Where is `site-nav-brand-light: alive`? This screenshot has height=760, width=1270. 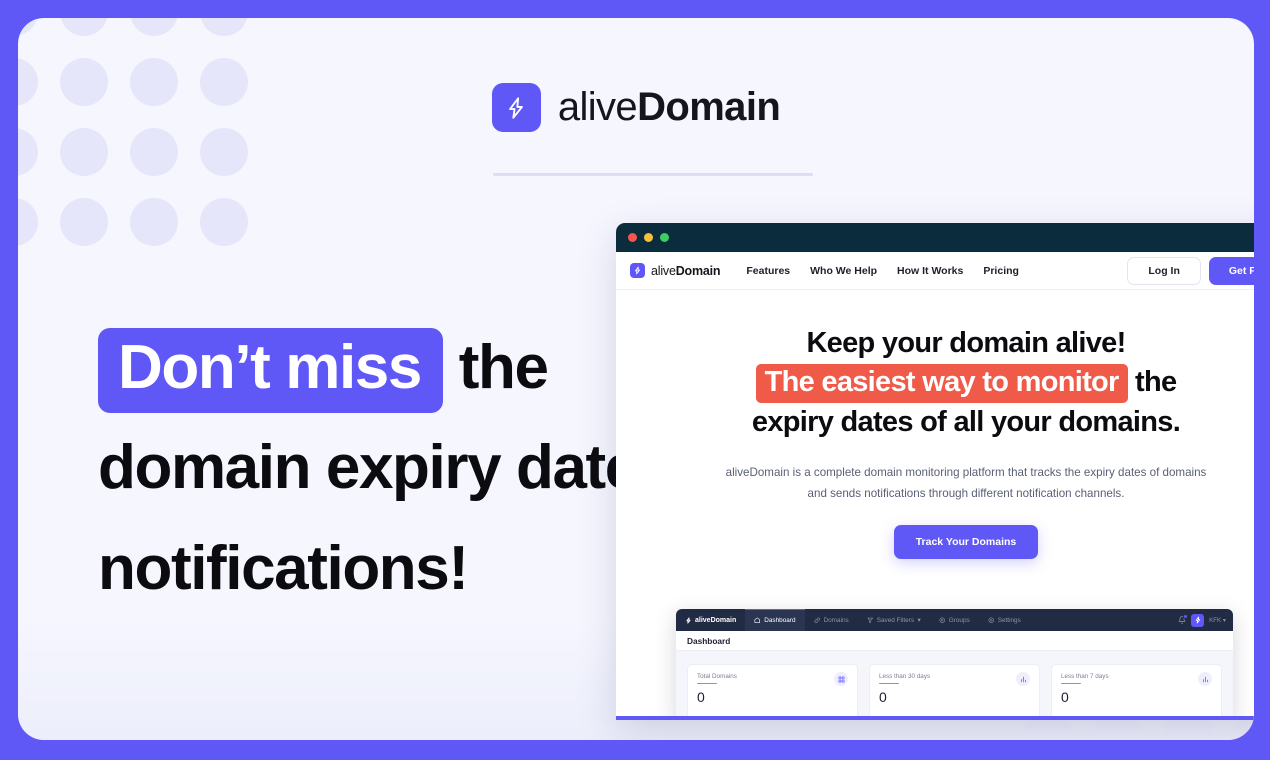
site-nav-brand-light: alive is located at coordinates (663, 270).